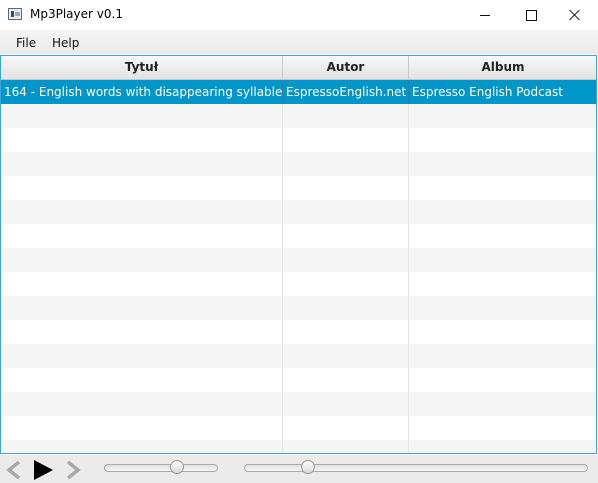 This screenshot has height=483, width=598. What do you see at coordinates (299, 15) in the screenshot?
I see `title-bar: Mp3Player v0.1` at bounding box center [299, 15].